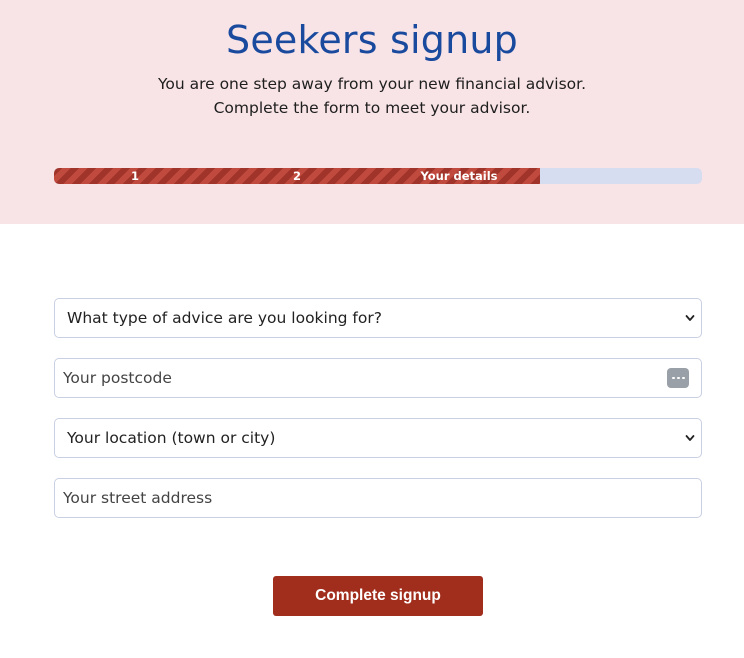 The width and height of the screenshot is (744, 658). Describe the element at coordinates (171, 438) in the screenshot. I see `location-value: Your location (town or city)` at that location.